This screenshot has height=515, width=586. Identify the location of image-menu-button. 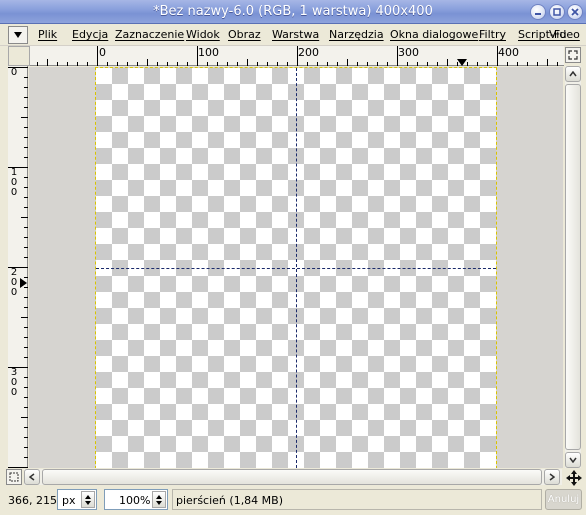
(18, 35).